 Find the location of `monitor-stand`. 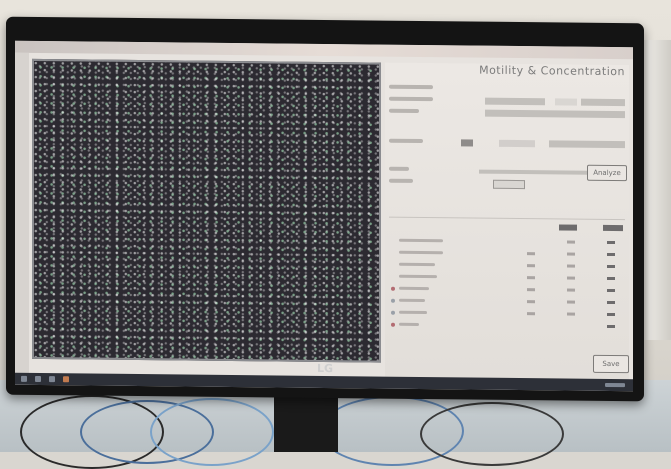

monitor-stand is located at coordinates (306, 424).